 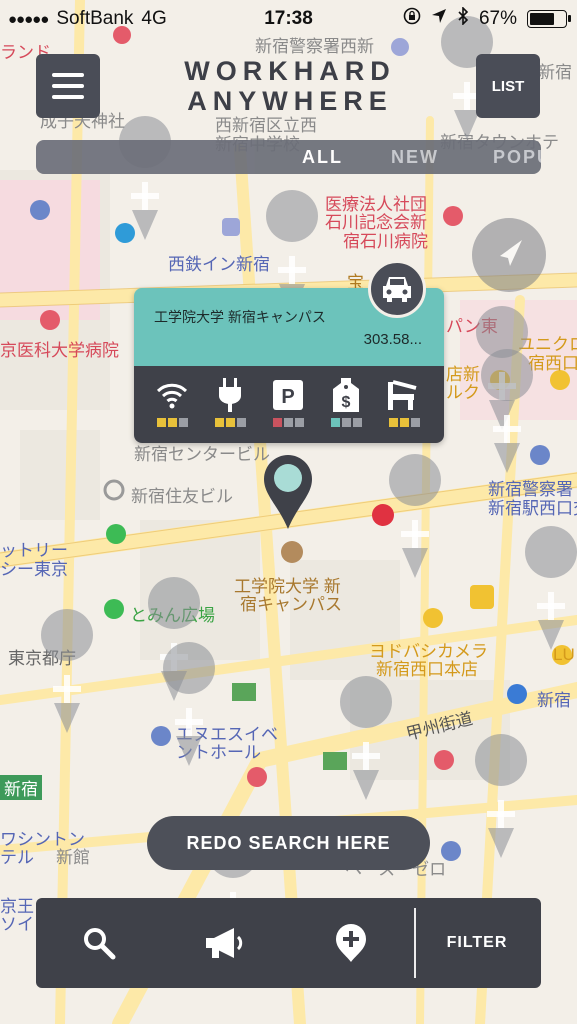 I want to click on price-tag-icon: $, so click(x=346, y=395).